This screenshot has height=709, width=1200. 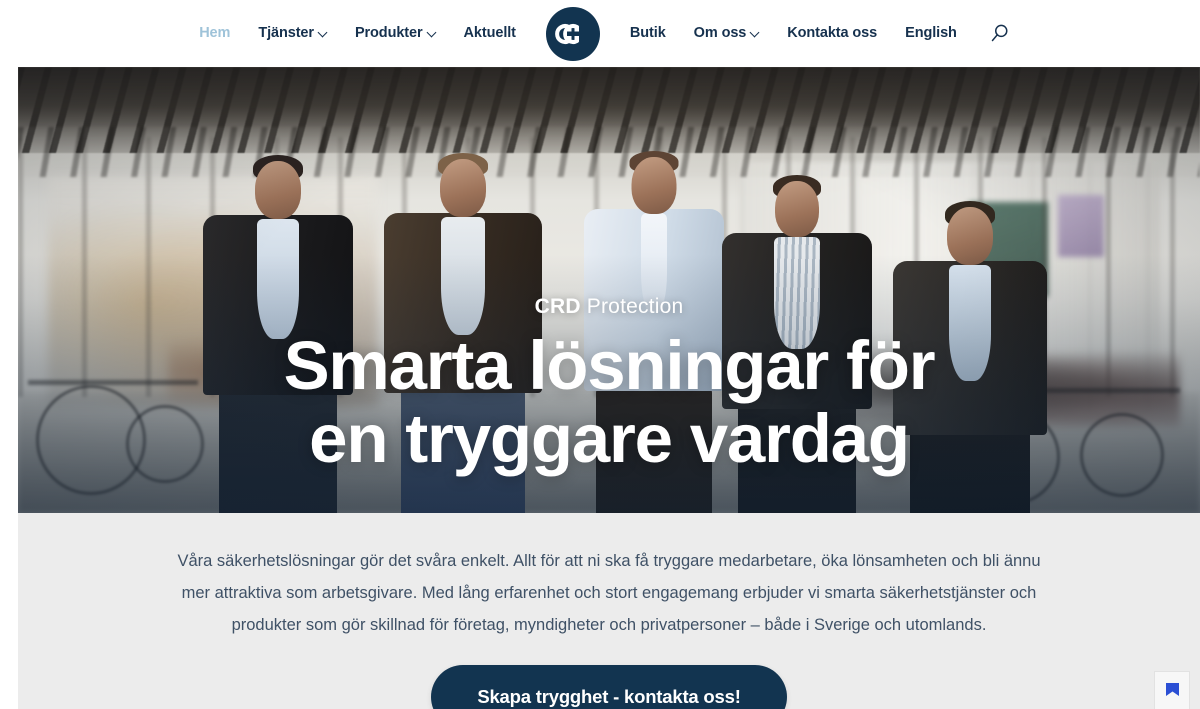 What do you see at coordinates (609, 365) in the screenshot?
I see `hero-title-line-1: Smarta lösningar för` at bounding box center [609, 365].